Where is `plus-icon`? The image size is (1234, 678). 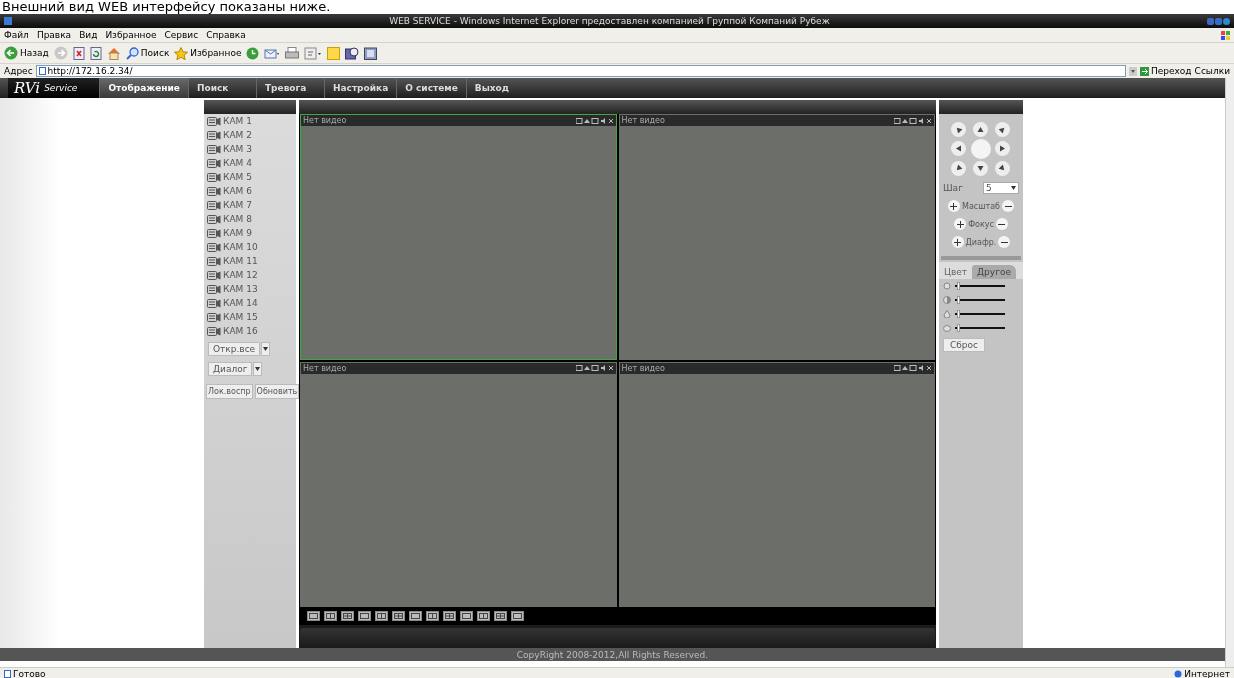
plus-icon is located at coordinates (960, 224).